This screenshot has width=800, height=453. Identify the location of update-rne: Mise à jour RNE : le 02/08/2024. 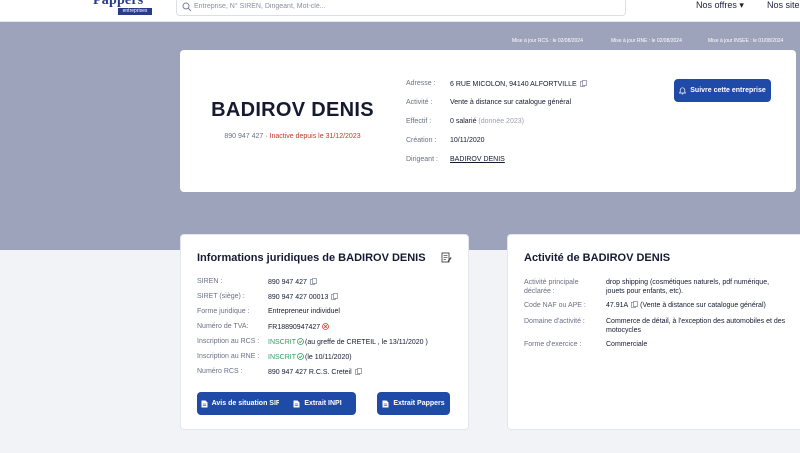
(646, 41).